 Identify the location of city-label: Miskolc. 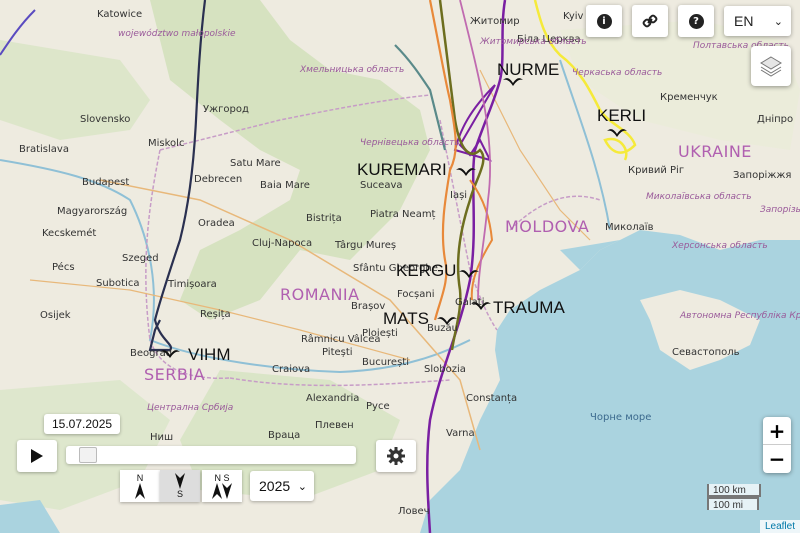
(166, 143).